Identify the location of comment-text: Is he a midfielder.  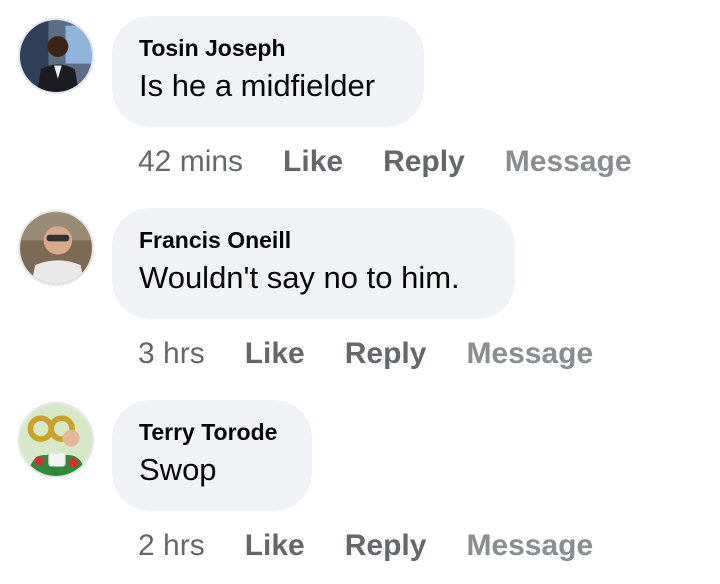
(257, 85).